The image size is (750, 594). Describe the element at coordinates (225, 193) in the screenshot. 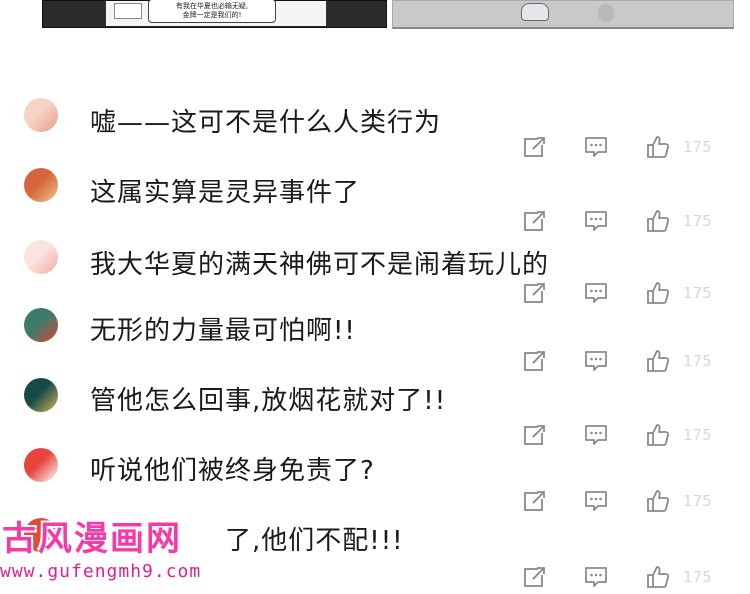

I see `comment-text: 这属实算是灵异事件了` at that location.